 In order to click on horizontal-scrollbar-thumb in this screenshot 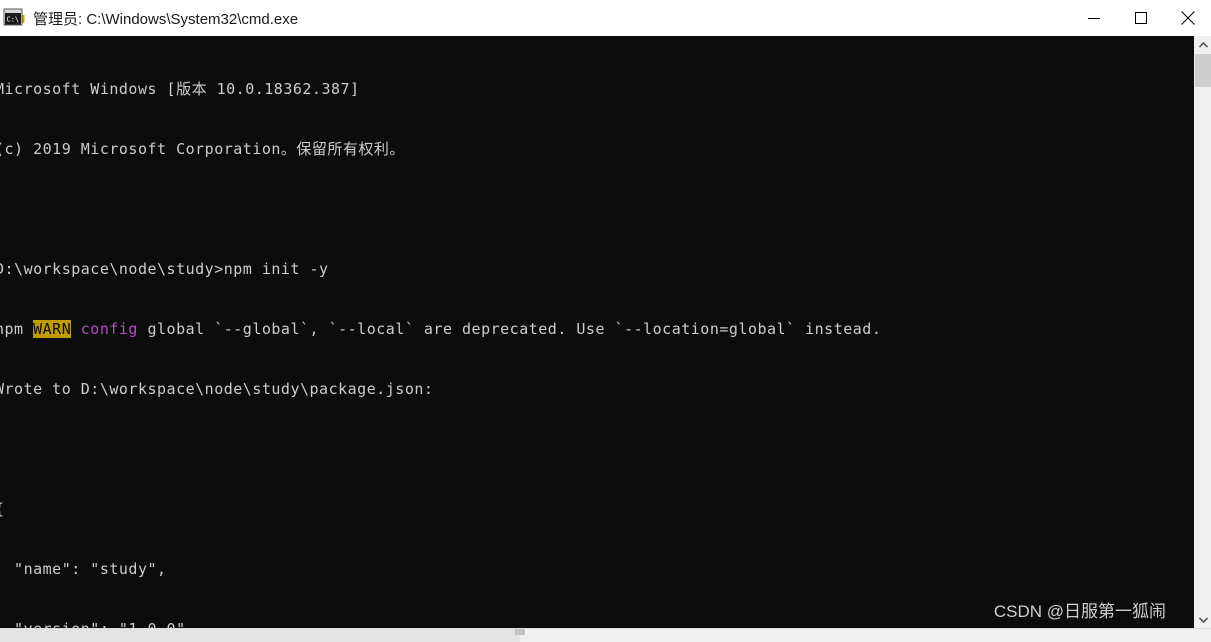, I will do `click(260, 635)`.